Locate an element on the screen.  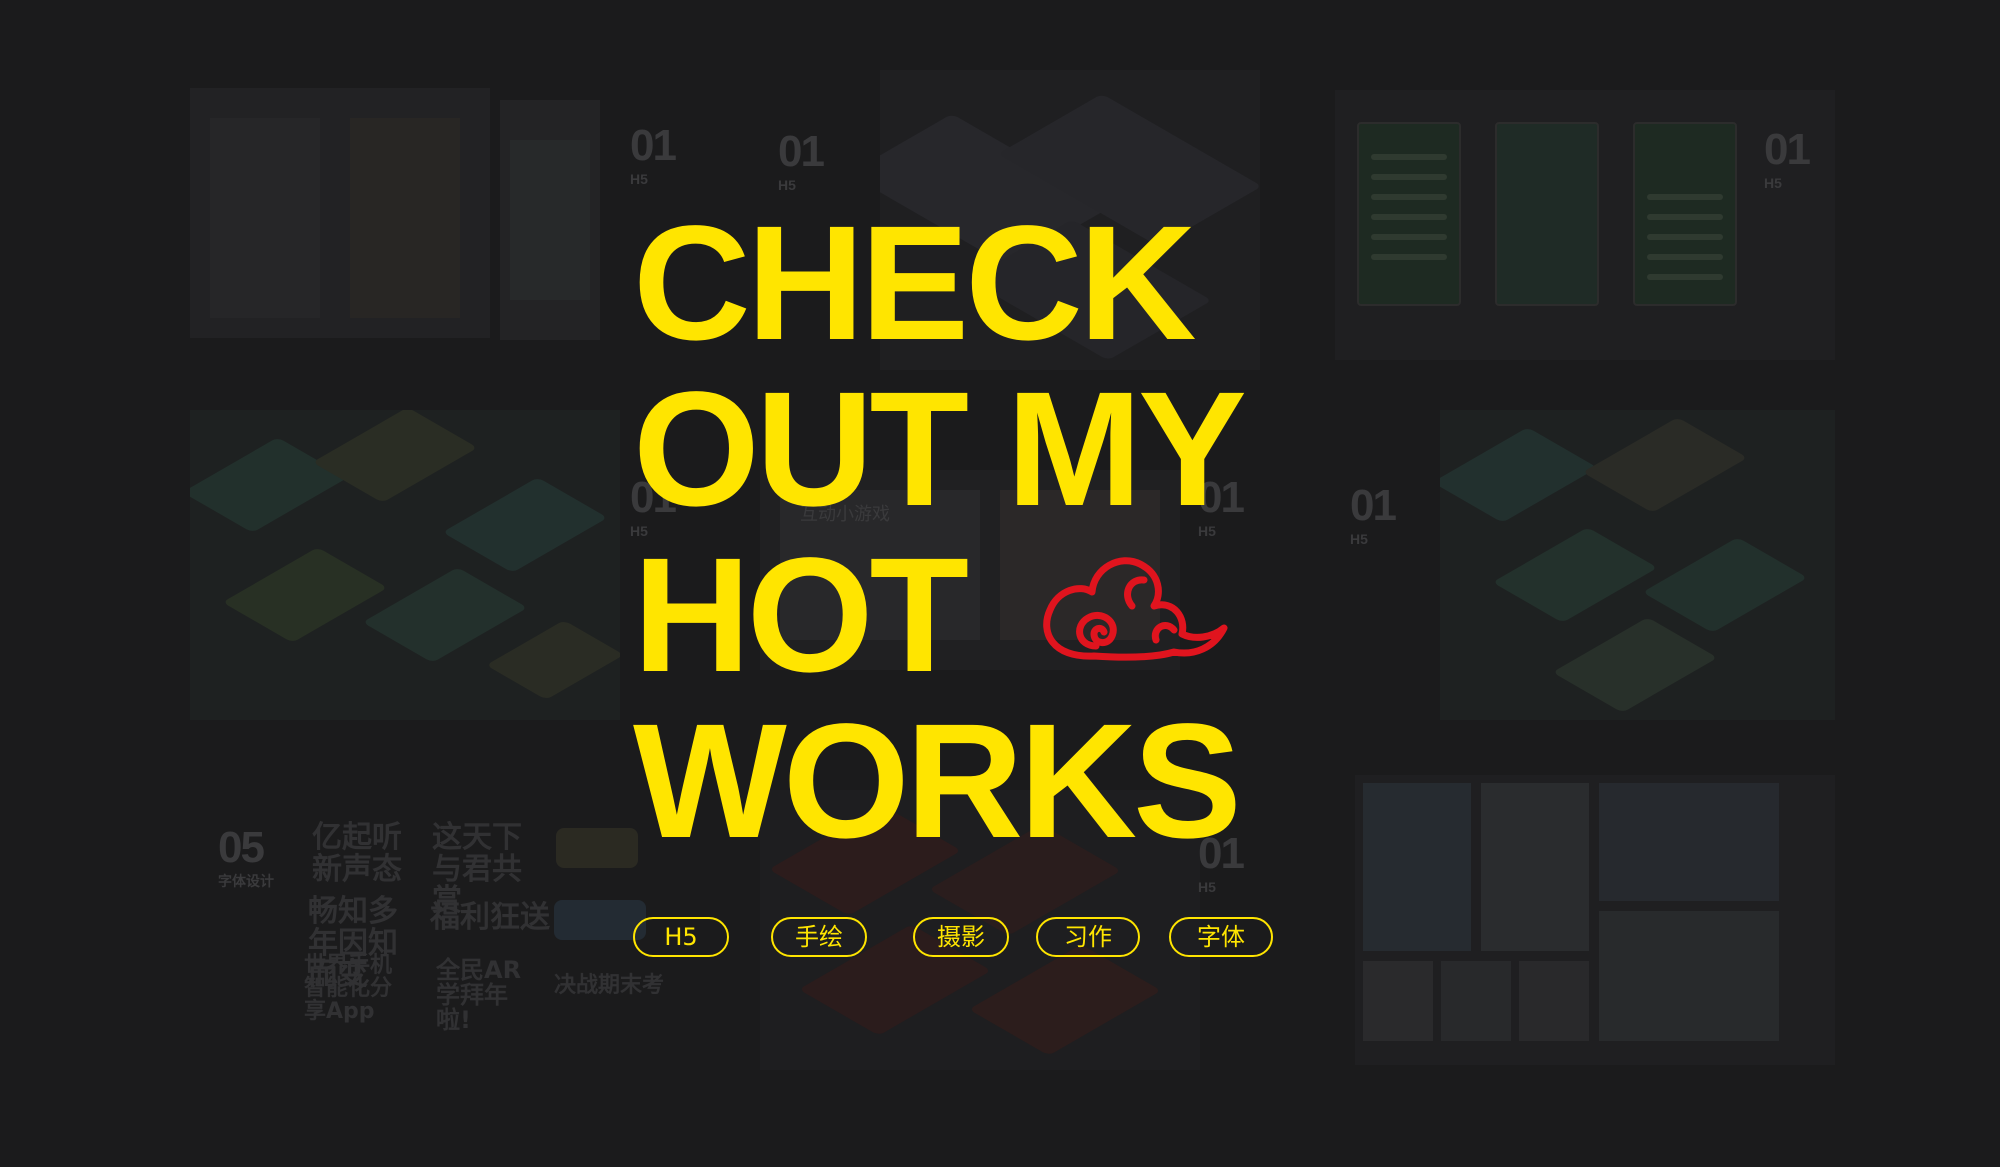
collage-sticker is located at coordinates (597, 848).